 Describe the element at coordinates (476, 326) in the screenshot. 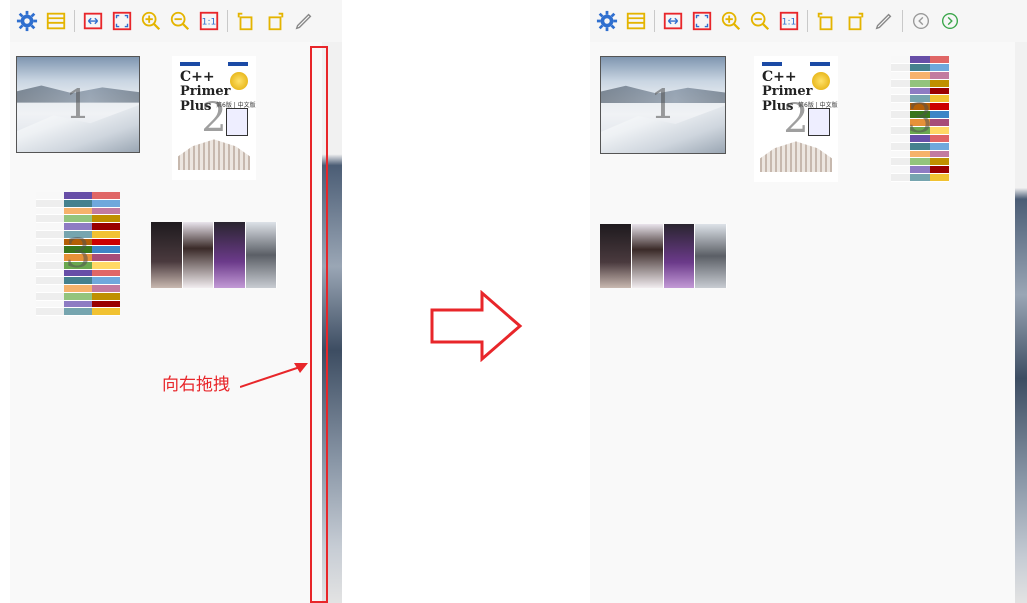

I see `transition-arrow-icon` at that location.